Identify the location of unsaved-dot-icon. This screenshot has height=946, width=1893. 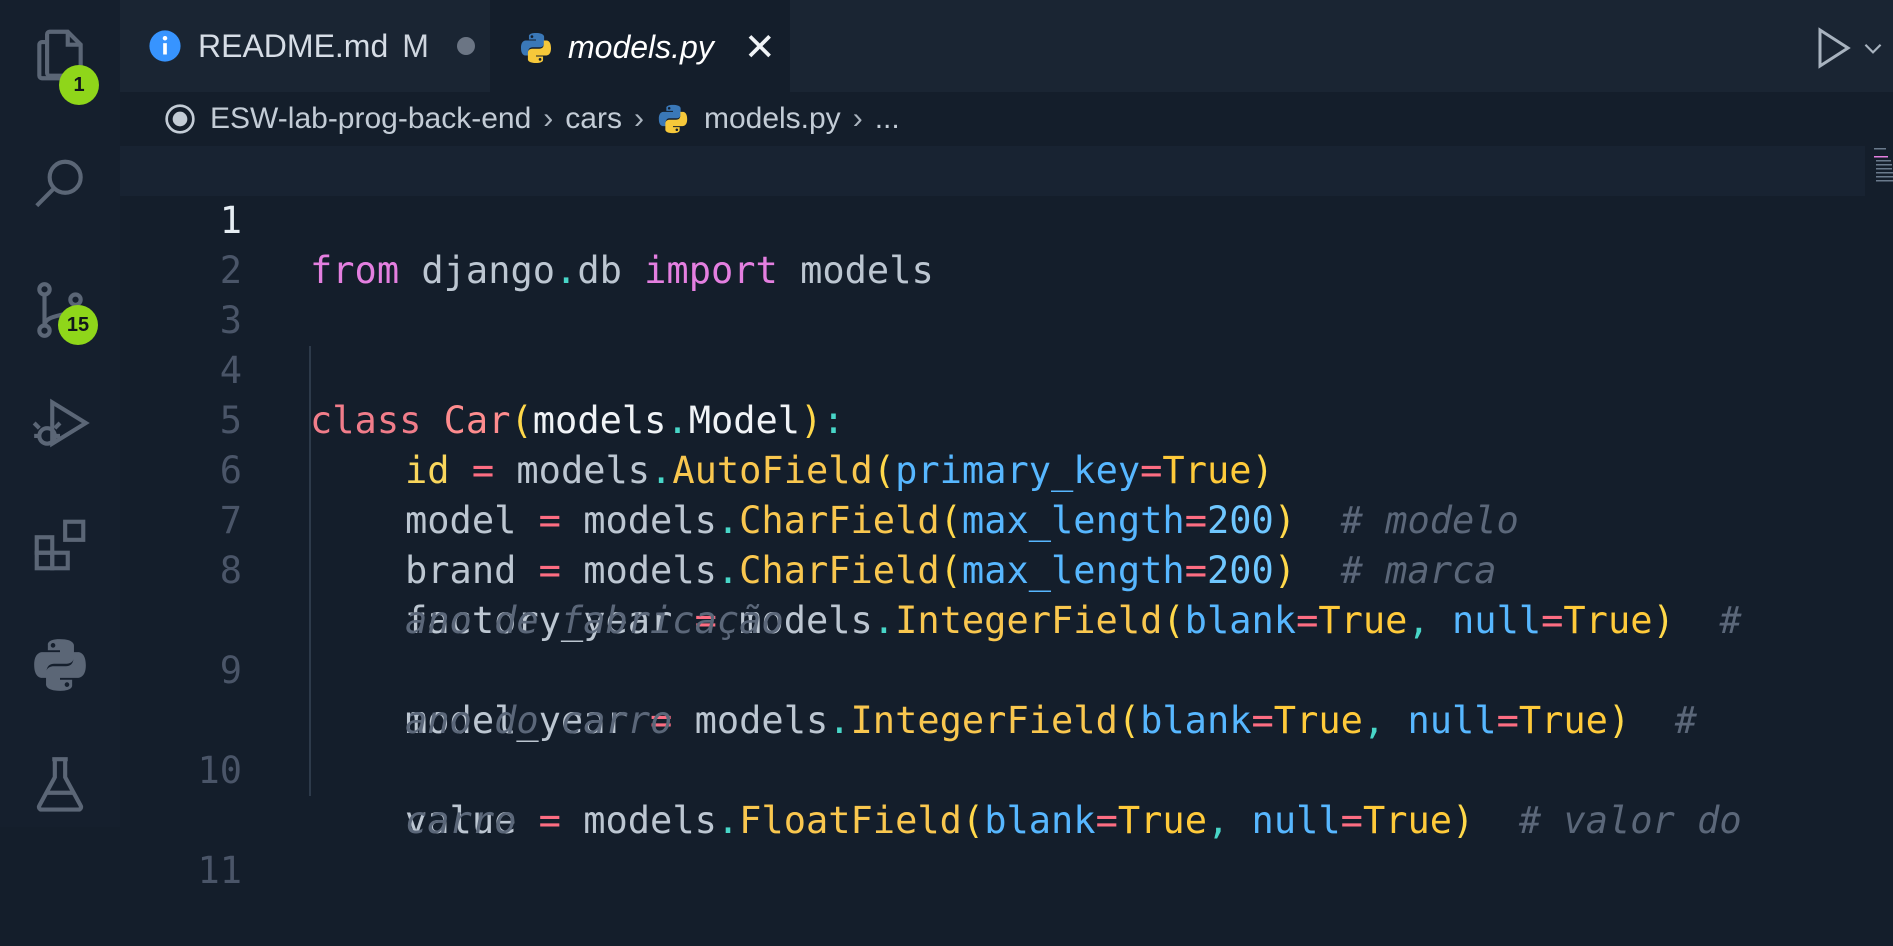
(465, 46).